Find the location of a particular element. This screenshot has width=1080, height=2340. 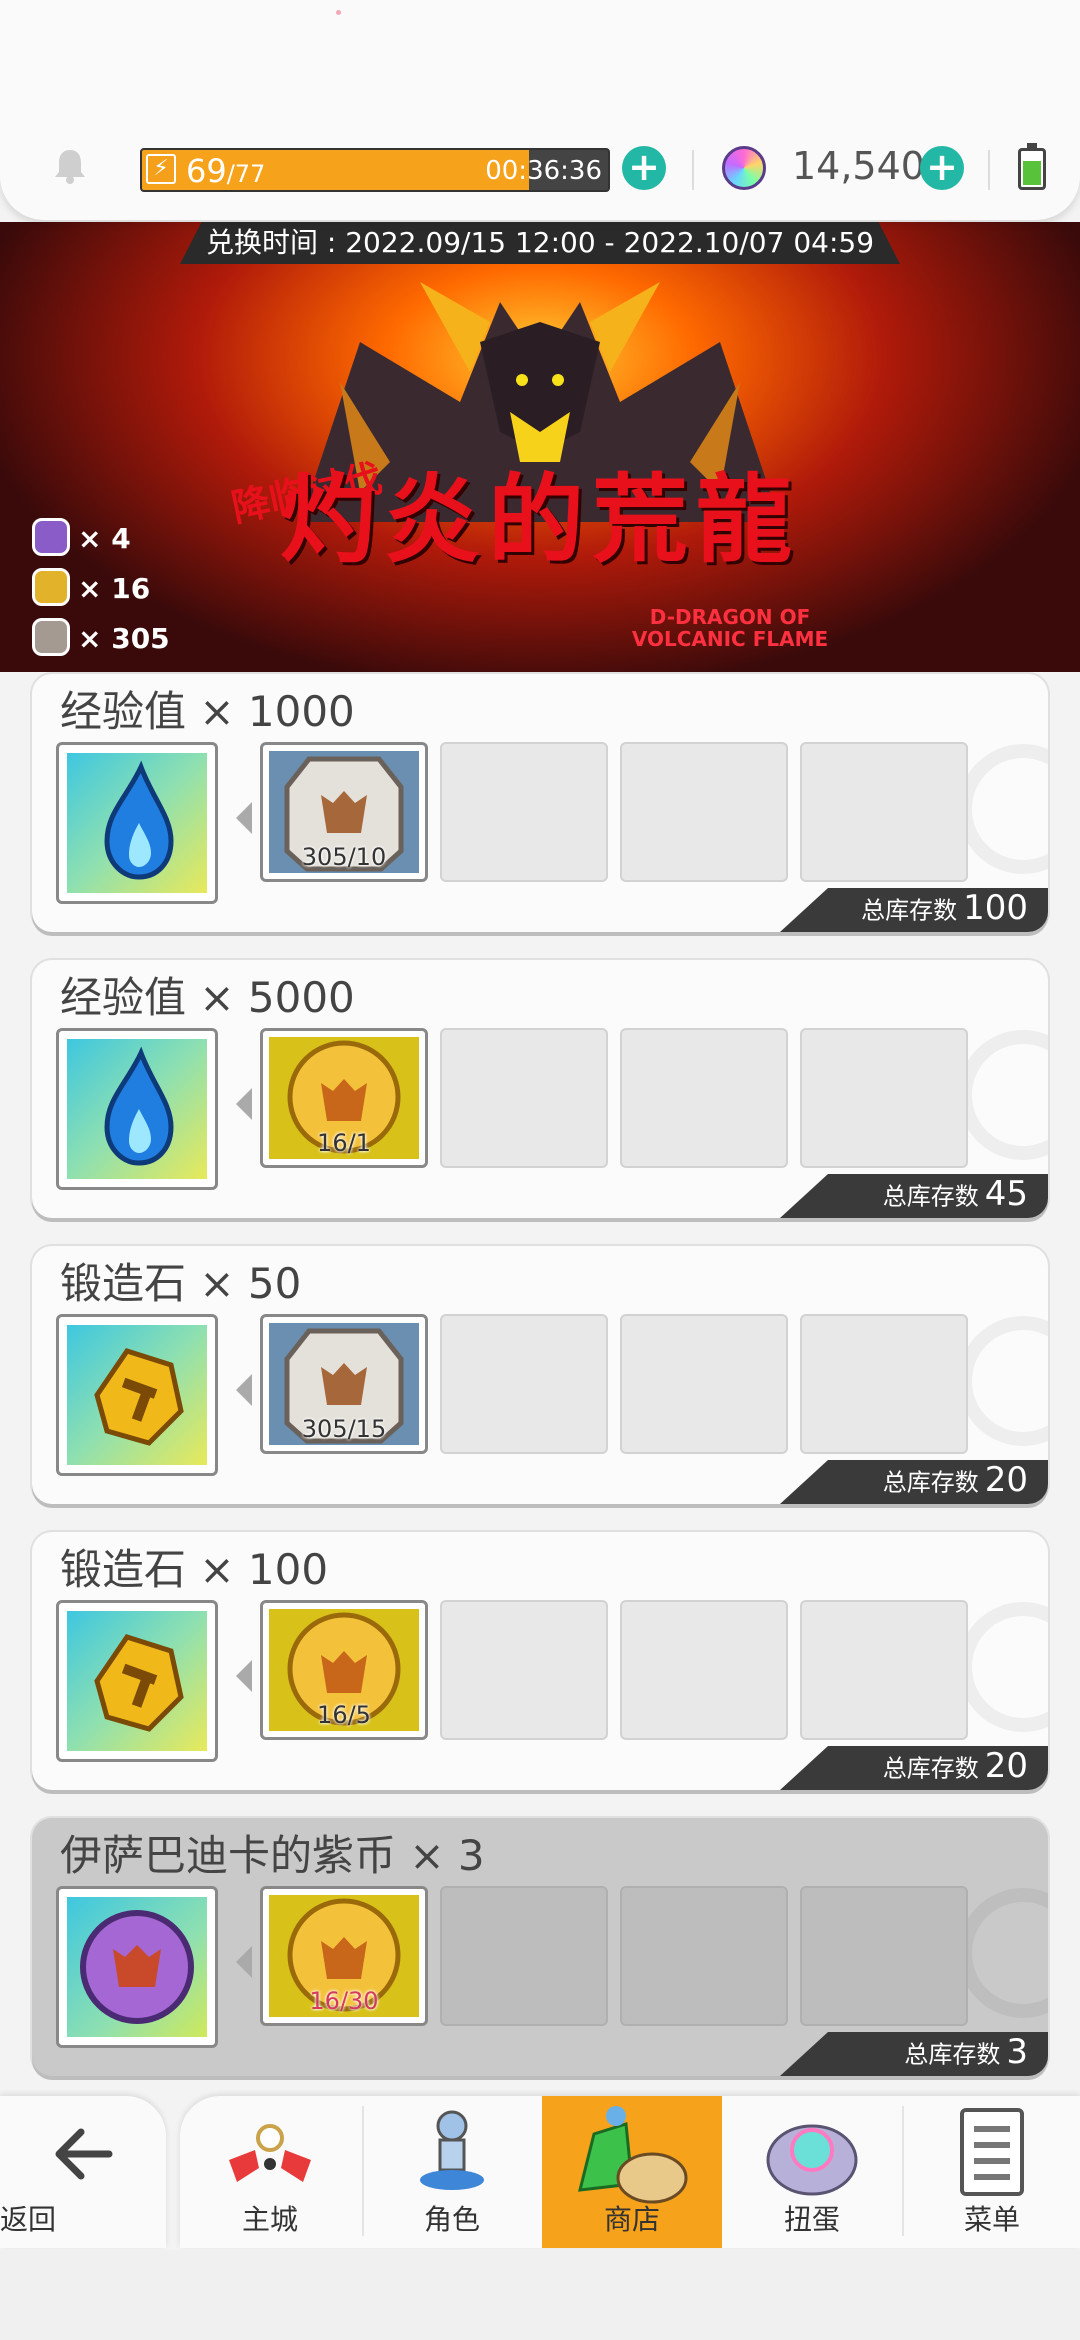

lightning-icon: ⚡ is located at coordinates (161, 169).